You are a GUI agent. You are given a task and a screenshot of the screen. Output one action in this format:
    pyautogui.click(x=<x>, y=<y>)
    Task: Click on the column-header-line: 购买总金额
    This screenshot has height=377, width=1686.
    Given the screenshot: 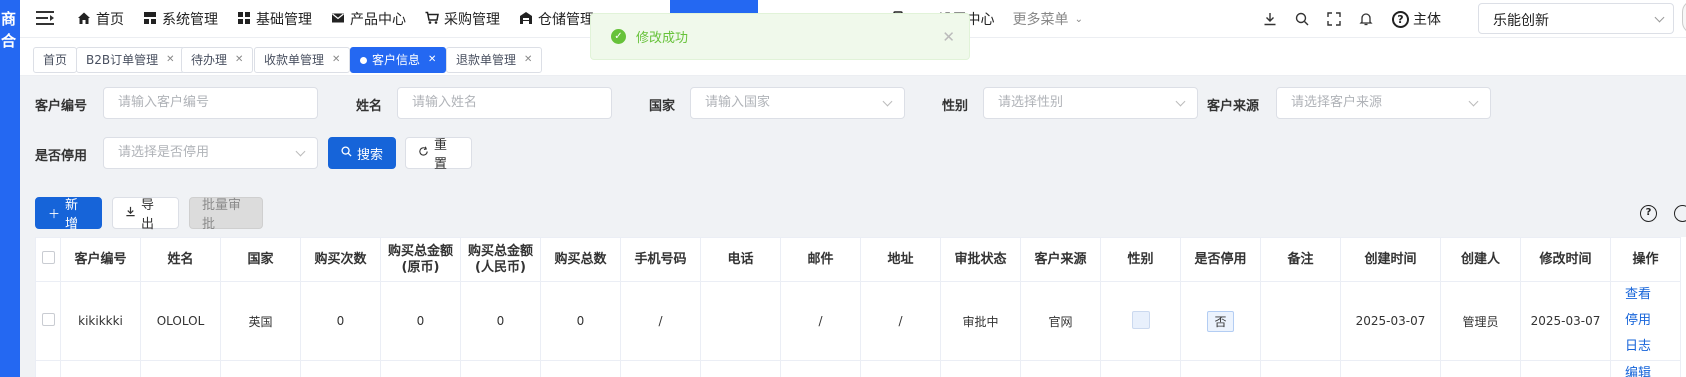 What is the action you would take?
    pyautogui.click(x=420, y=251)
    